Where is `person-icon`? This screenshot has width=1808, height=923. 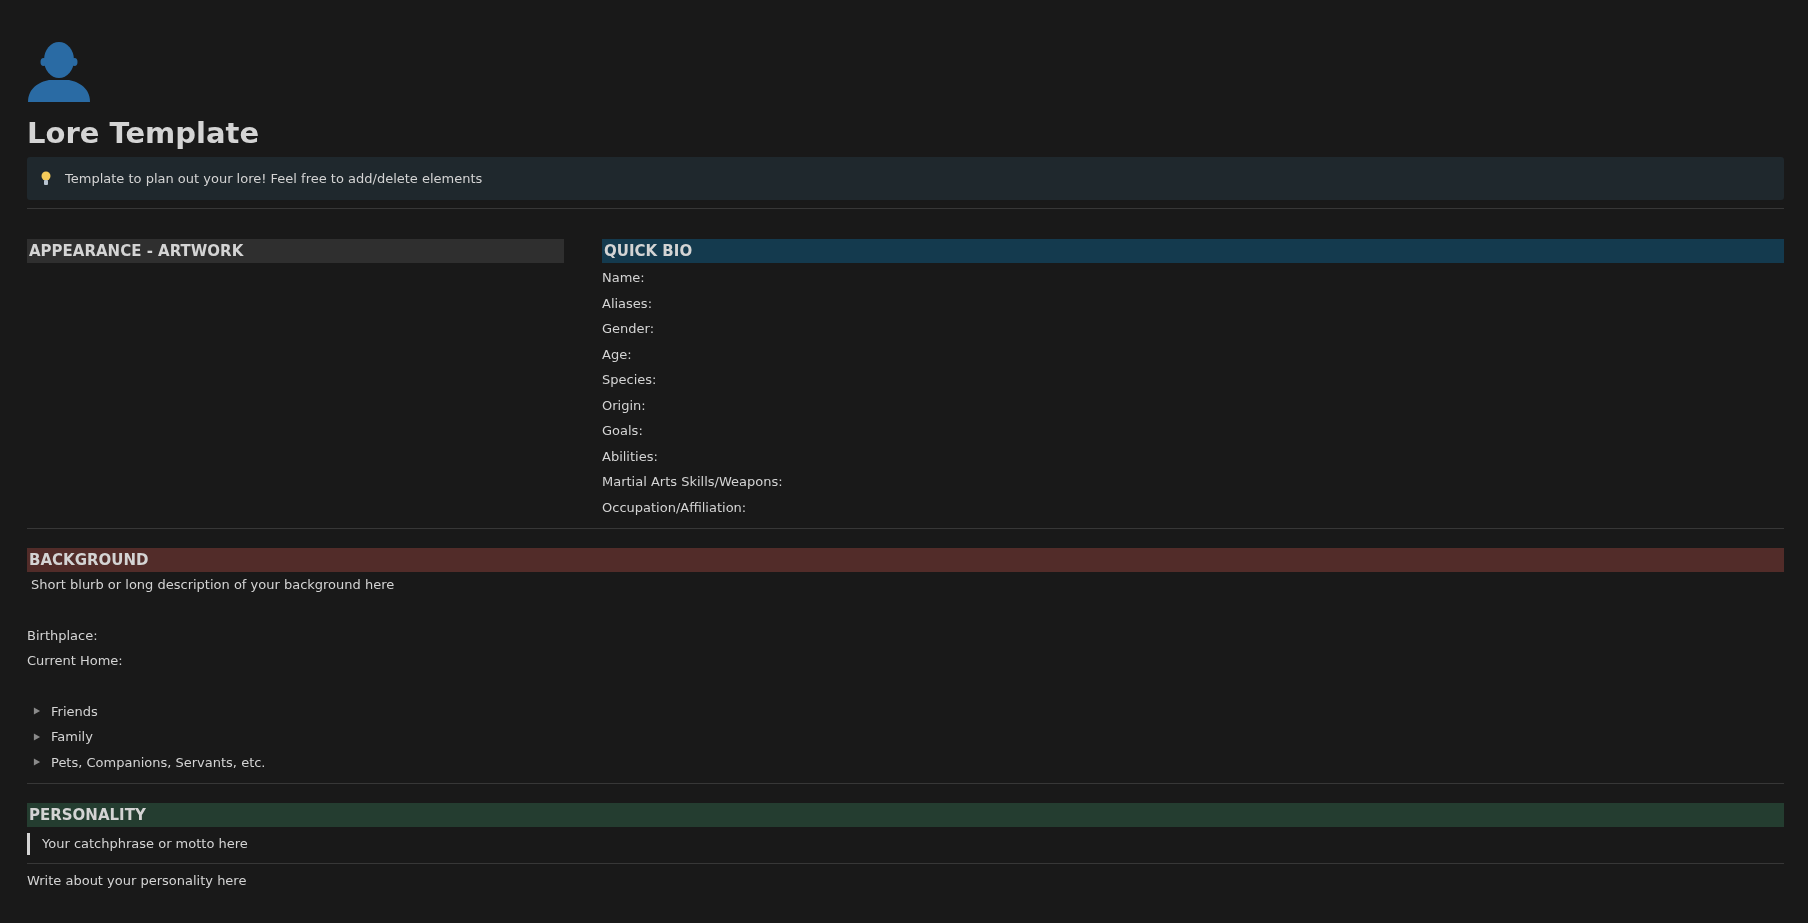
person-icon is located at coordinates (59, 71).